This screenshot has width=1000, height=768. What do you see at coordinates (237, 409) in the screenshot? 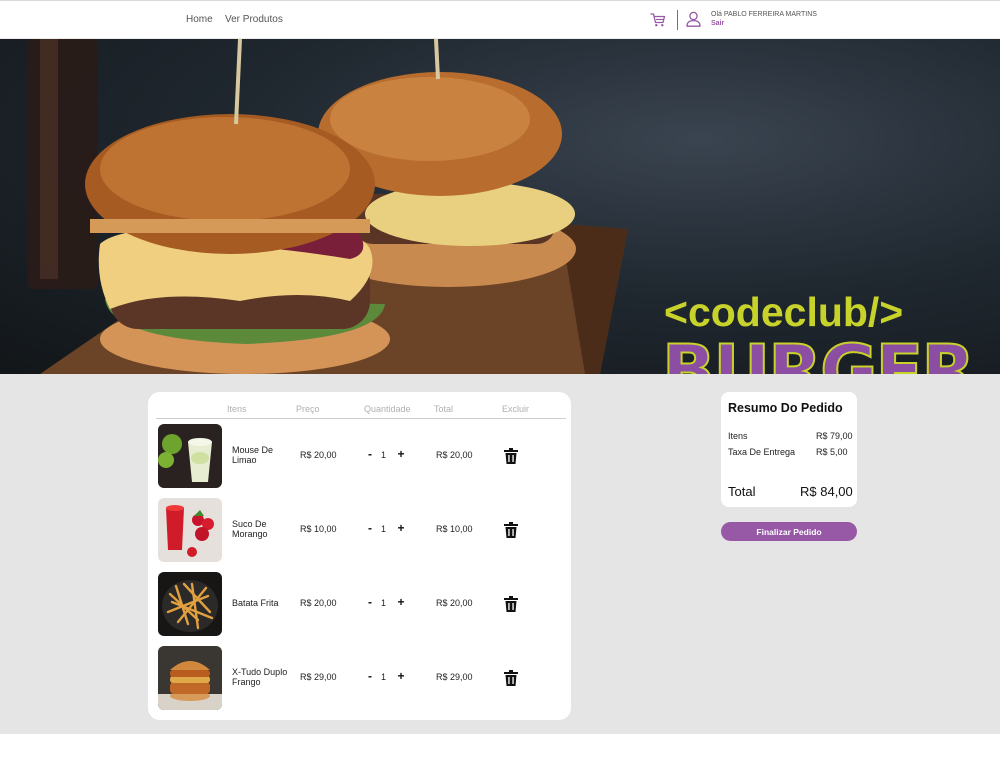
I see `header-items: Itens` at bounding box center [237, 409].